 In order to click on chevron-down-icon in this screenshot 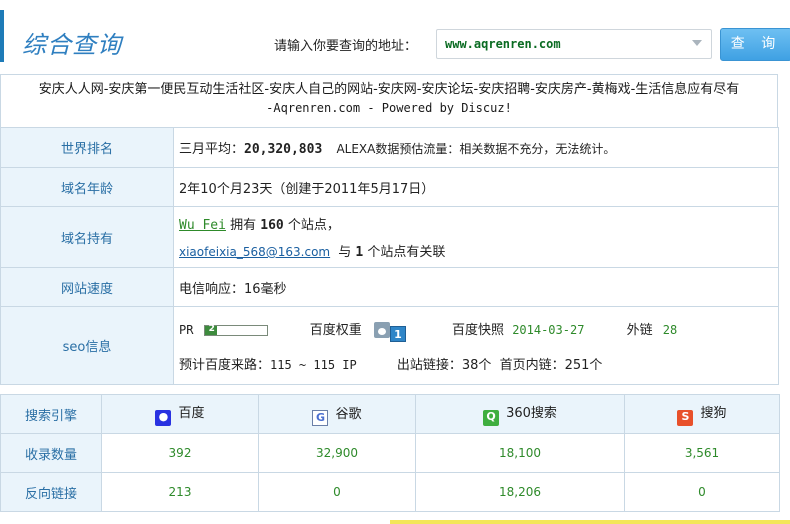, I will do `click(697, 43)`.